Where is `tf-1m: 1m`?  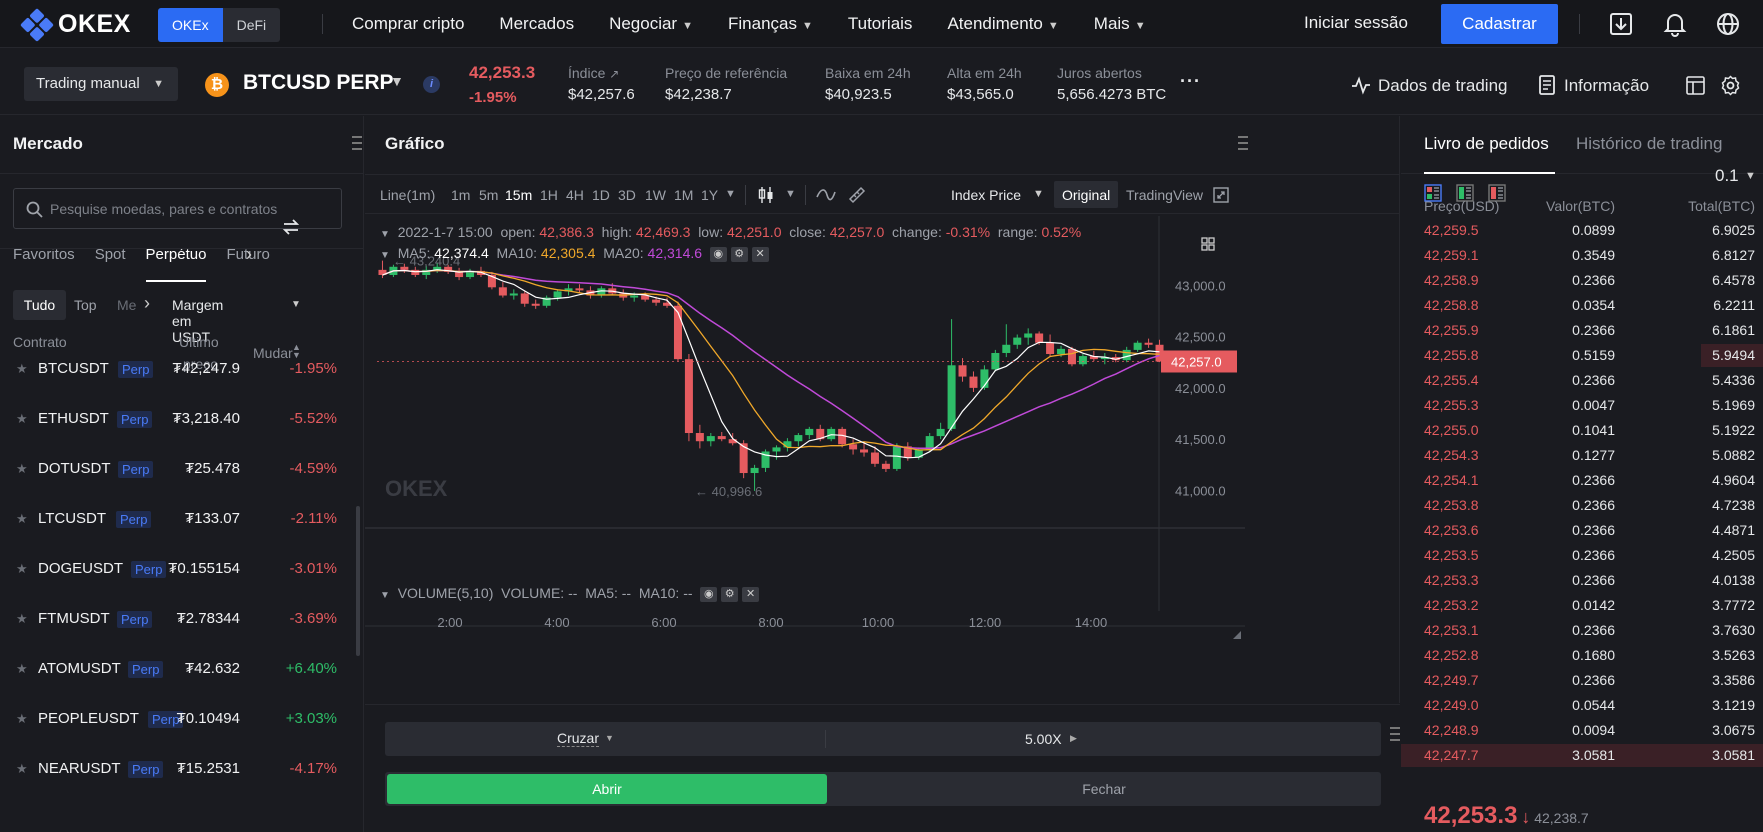
tf-1m: 1m is located at coordinates (460, 195).